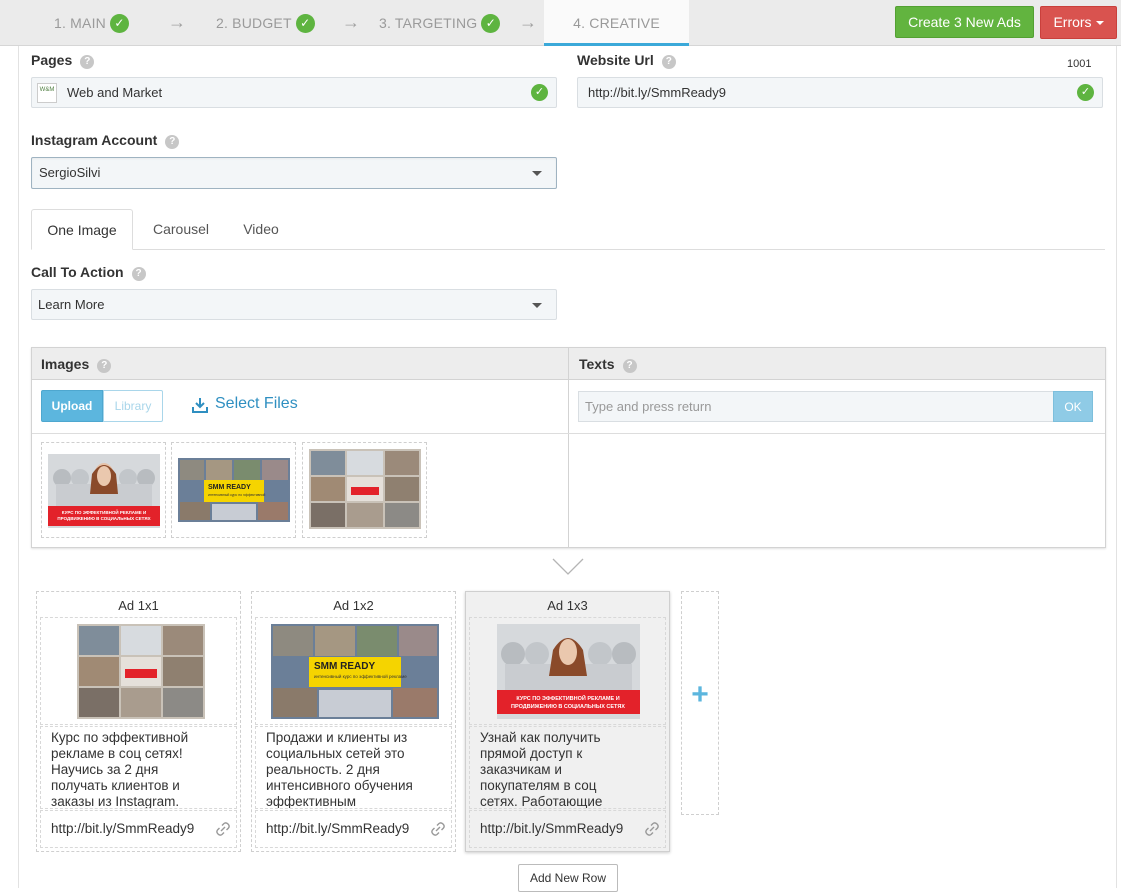  I want to click on ad-title: Ad 1x3, so click(567, 605).